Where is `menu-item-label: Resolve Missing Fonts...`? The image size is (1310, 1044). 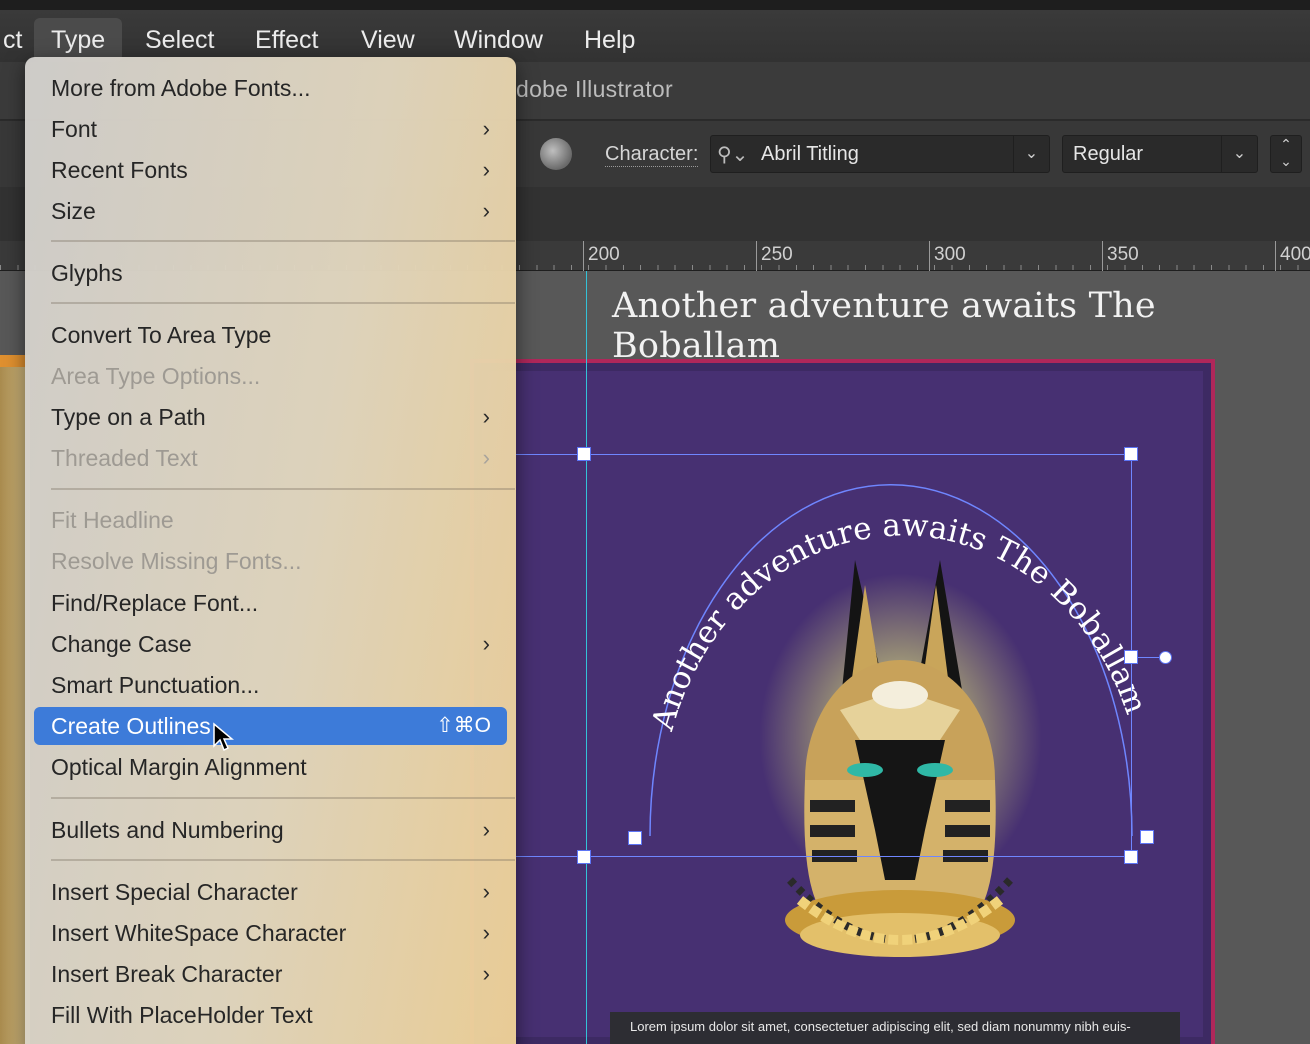
menu-item-label: Resolve Missing Fonts... is located at coordinates (176, 561).